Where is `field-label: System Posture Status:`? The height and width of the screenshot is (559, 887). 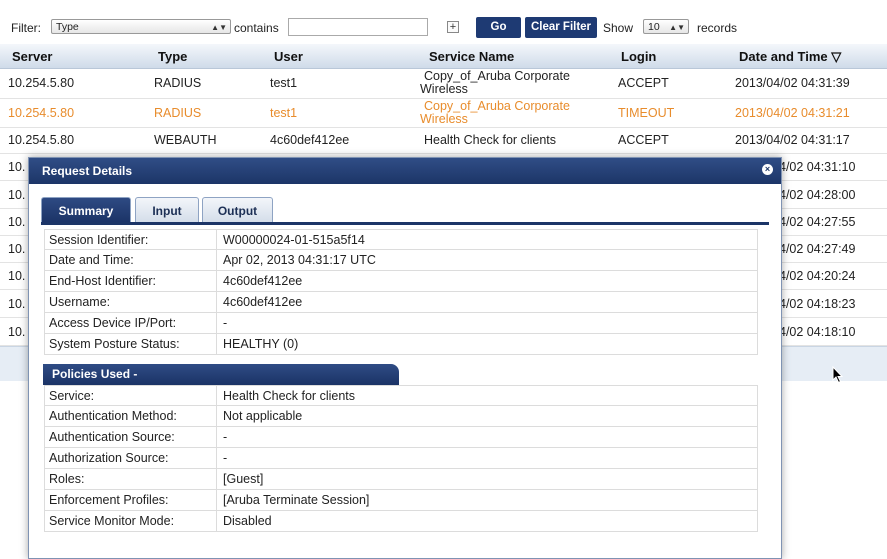
field-label: System Posture Status: is located at coordinates (131, 344).